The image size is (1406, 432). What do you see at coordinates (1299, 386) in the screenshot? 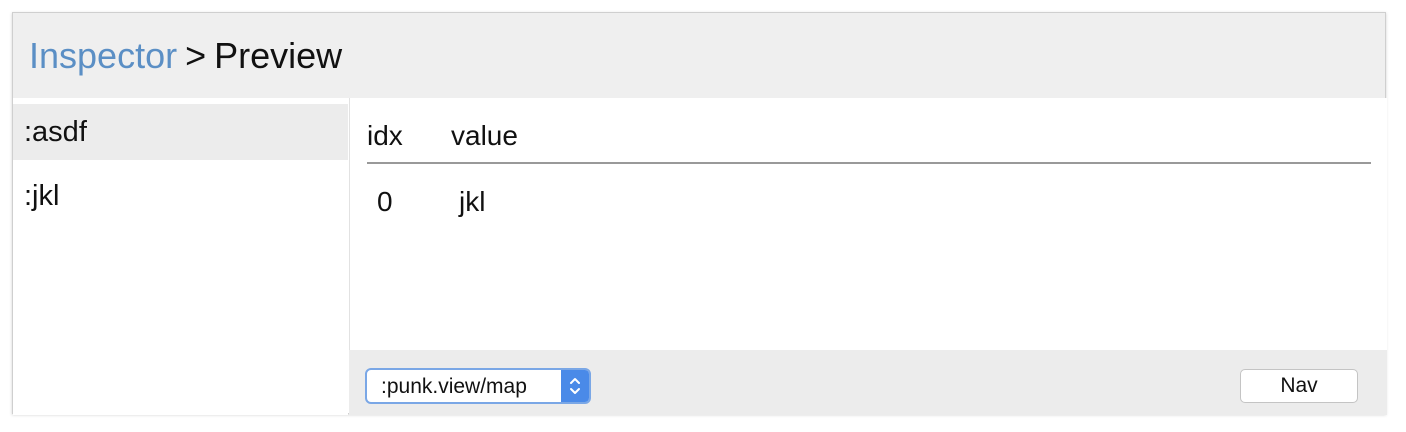
I see `nav-button: Nav` at bounding box center [1299, 386].